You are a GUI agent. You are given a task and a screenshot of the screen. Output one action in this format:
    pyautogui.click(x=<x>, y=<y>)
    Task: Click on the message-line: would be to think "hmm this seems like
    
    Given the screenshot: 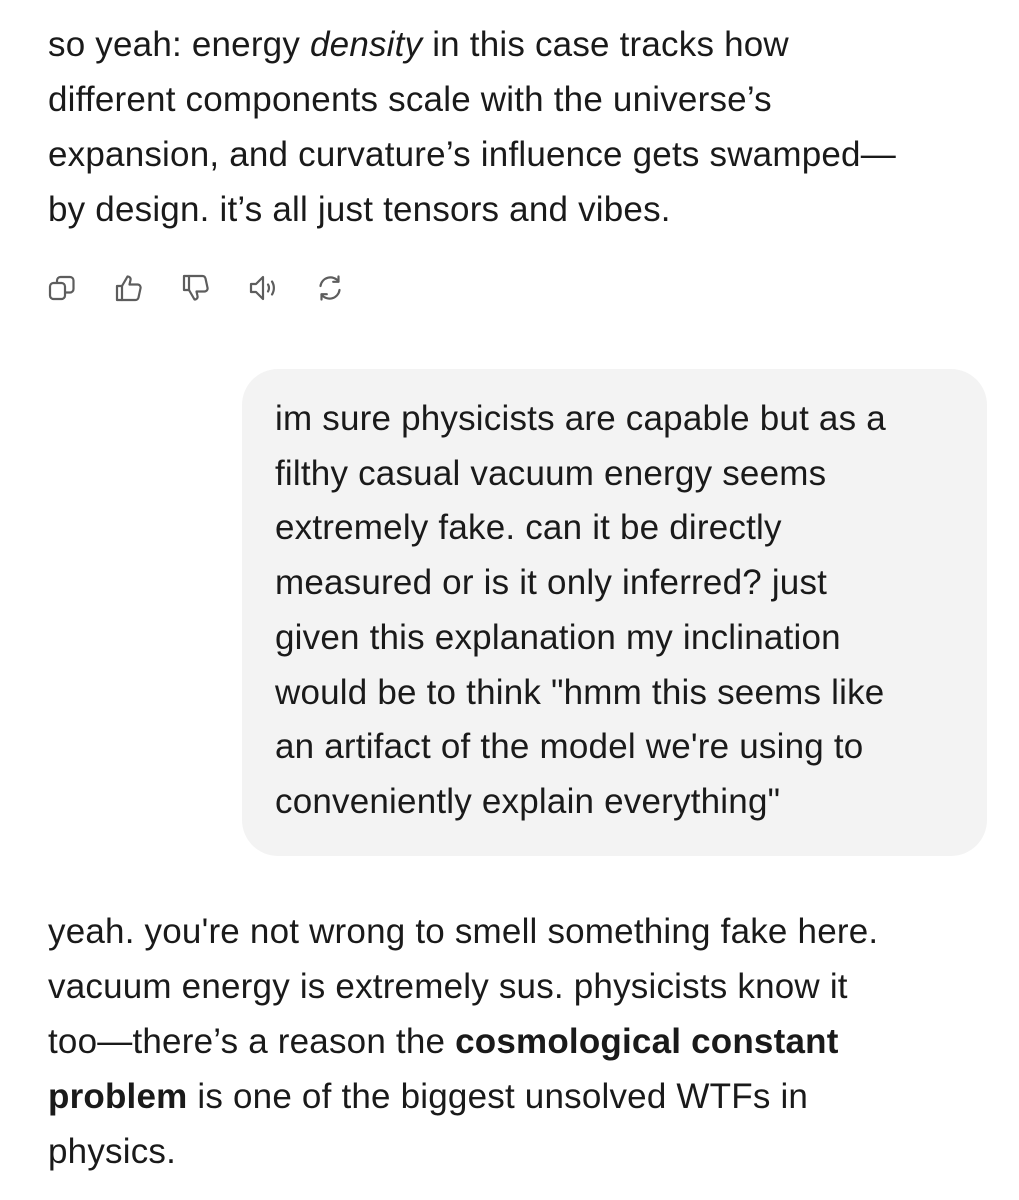 What is the action you would take?
    pyautogui.click(x=580, y=692)
    